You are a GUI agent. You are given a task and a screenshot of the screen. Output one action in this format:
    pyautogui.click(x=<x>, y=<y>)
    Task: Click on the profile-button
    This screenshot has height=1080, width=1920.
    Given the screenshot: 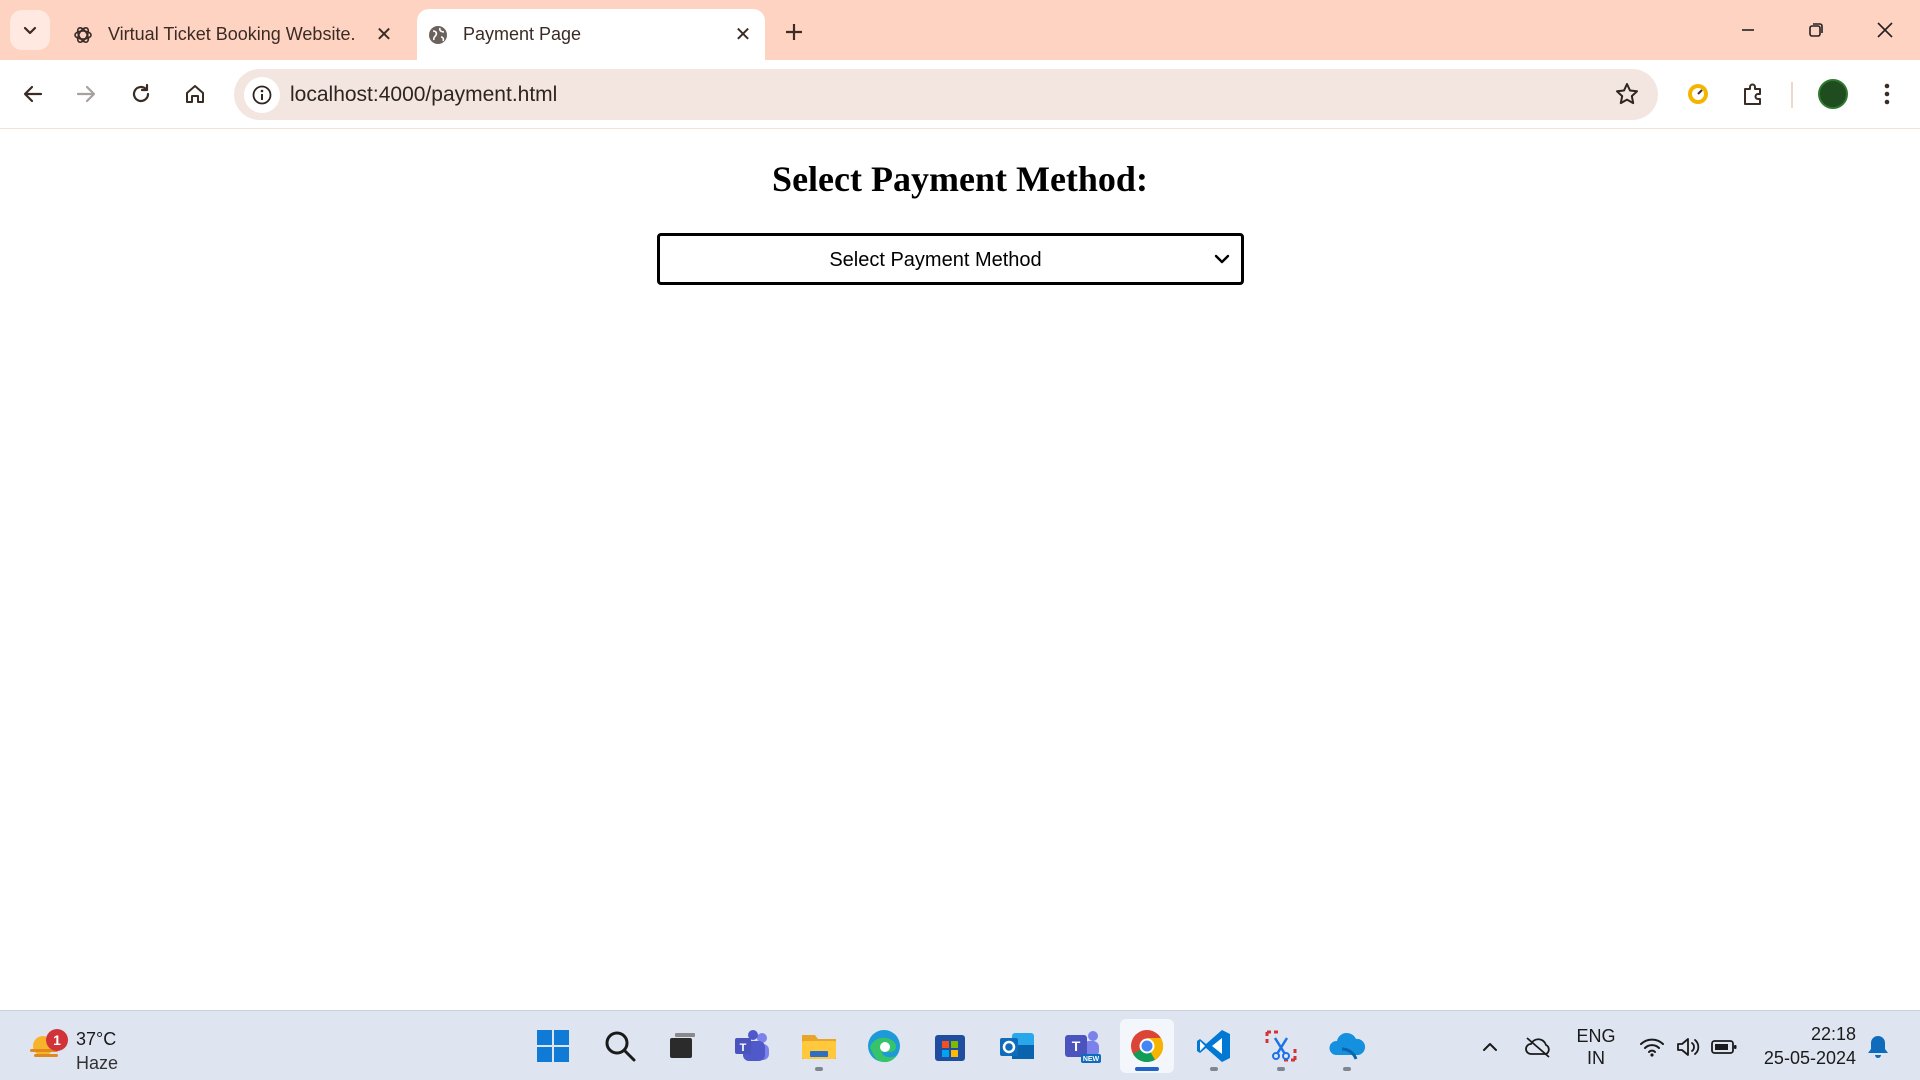 What is the action you would take?
    pyautogui.click(x=1833, y=94)
    